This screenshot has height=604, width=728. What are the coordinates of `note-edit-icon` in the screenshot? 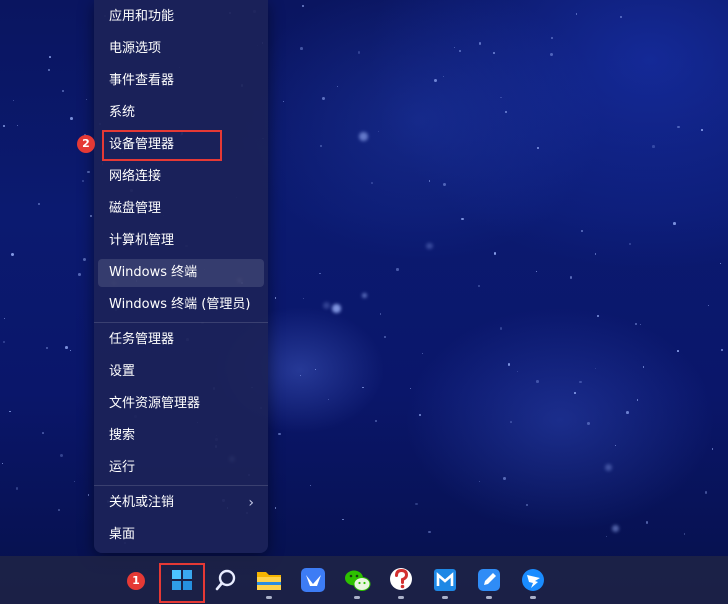 It's located at (489, 580).